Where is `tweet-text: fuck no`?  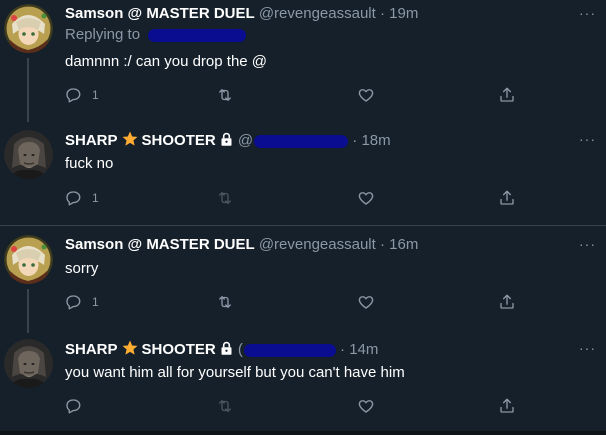 tweet-text: fuck no is located at coordinates (89, 163).